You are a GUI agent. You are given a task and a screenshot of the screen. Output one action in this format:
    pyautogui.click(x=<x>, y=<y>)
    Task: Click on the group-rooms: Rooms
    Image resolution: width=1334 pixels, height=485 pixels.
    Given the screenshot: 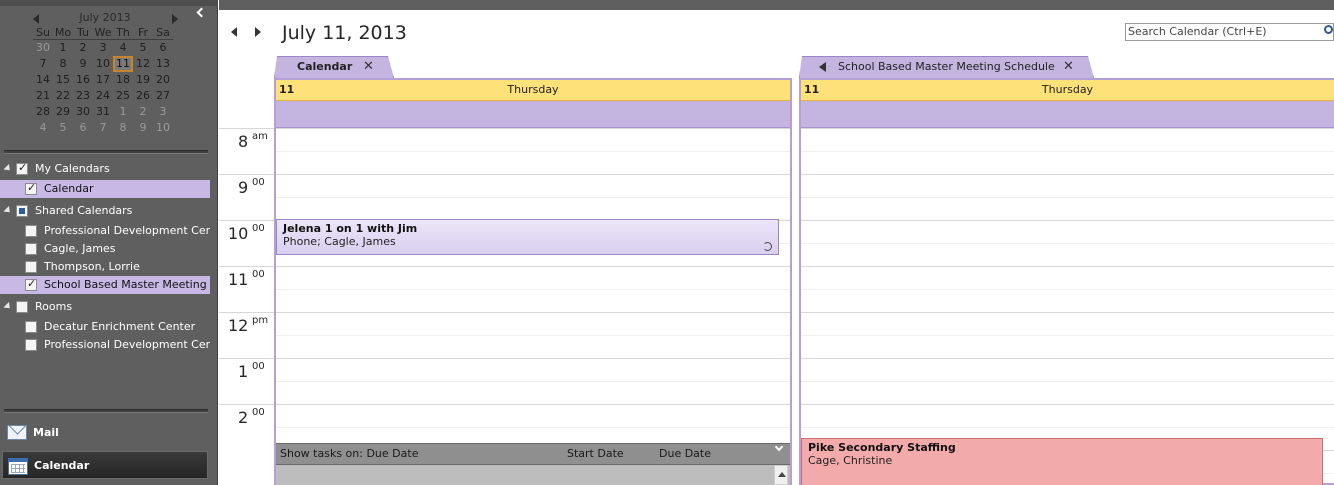 What is the action you would take?
    pyautogui.click(x=105, y=307)
    